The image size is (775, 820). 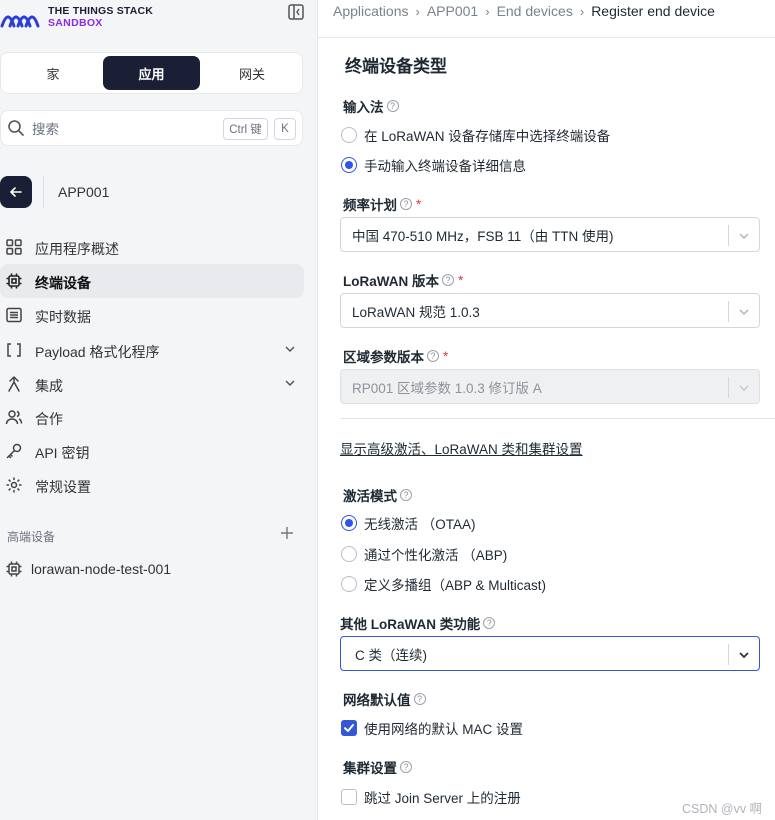 I want to click on activation-mode-label: 激活模式 ?, so click(x=377, y=495).